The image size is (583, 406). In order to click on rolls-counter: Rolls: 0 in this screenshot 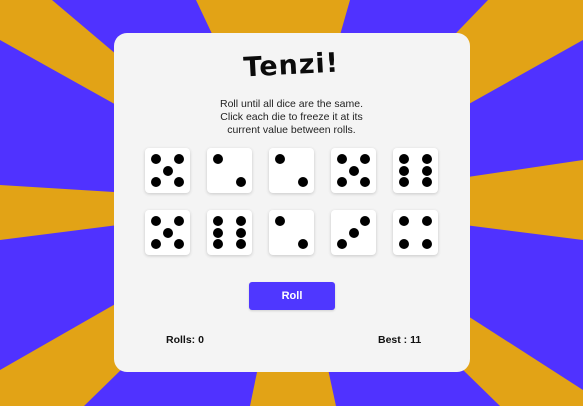, I will do `click(185, 340)`.